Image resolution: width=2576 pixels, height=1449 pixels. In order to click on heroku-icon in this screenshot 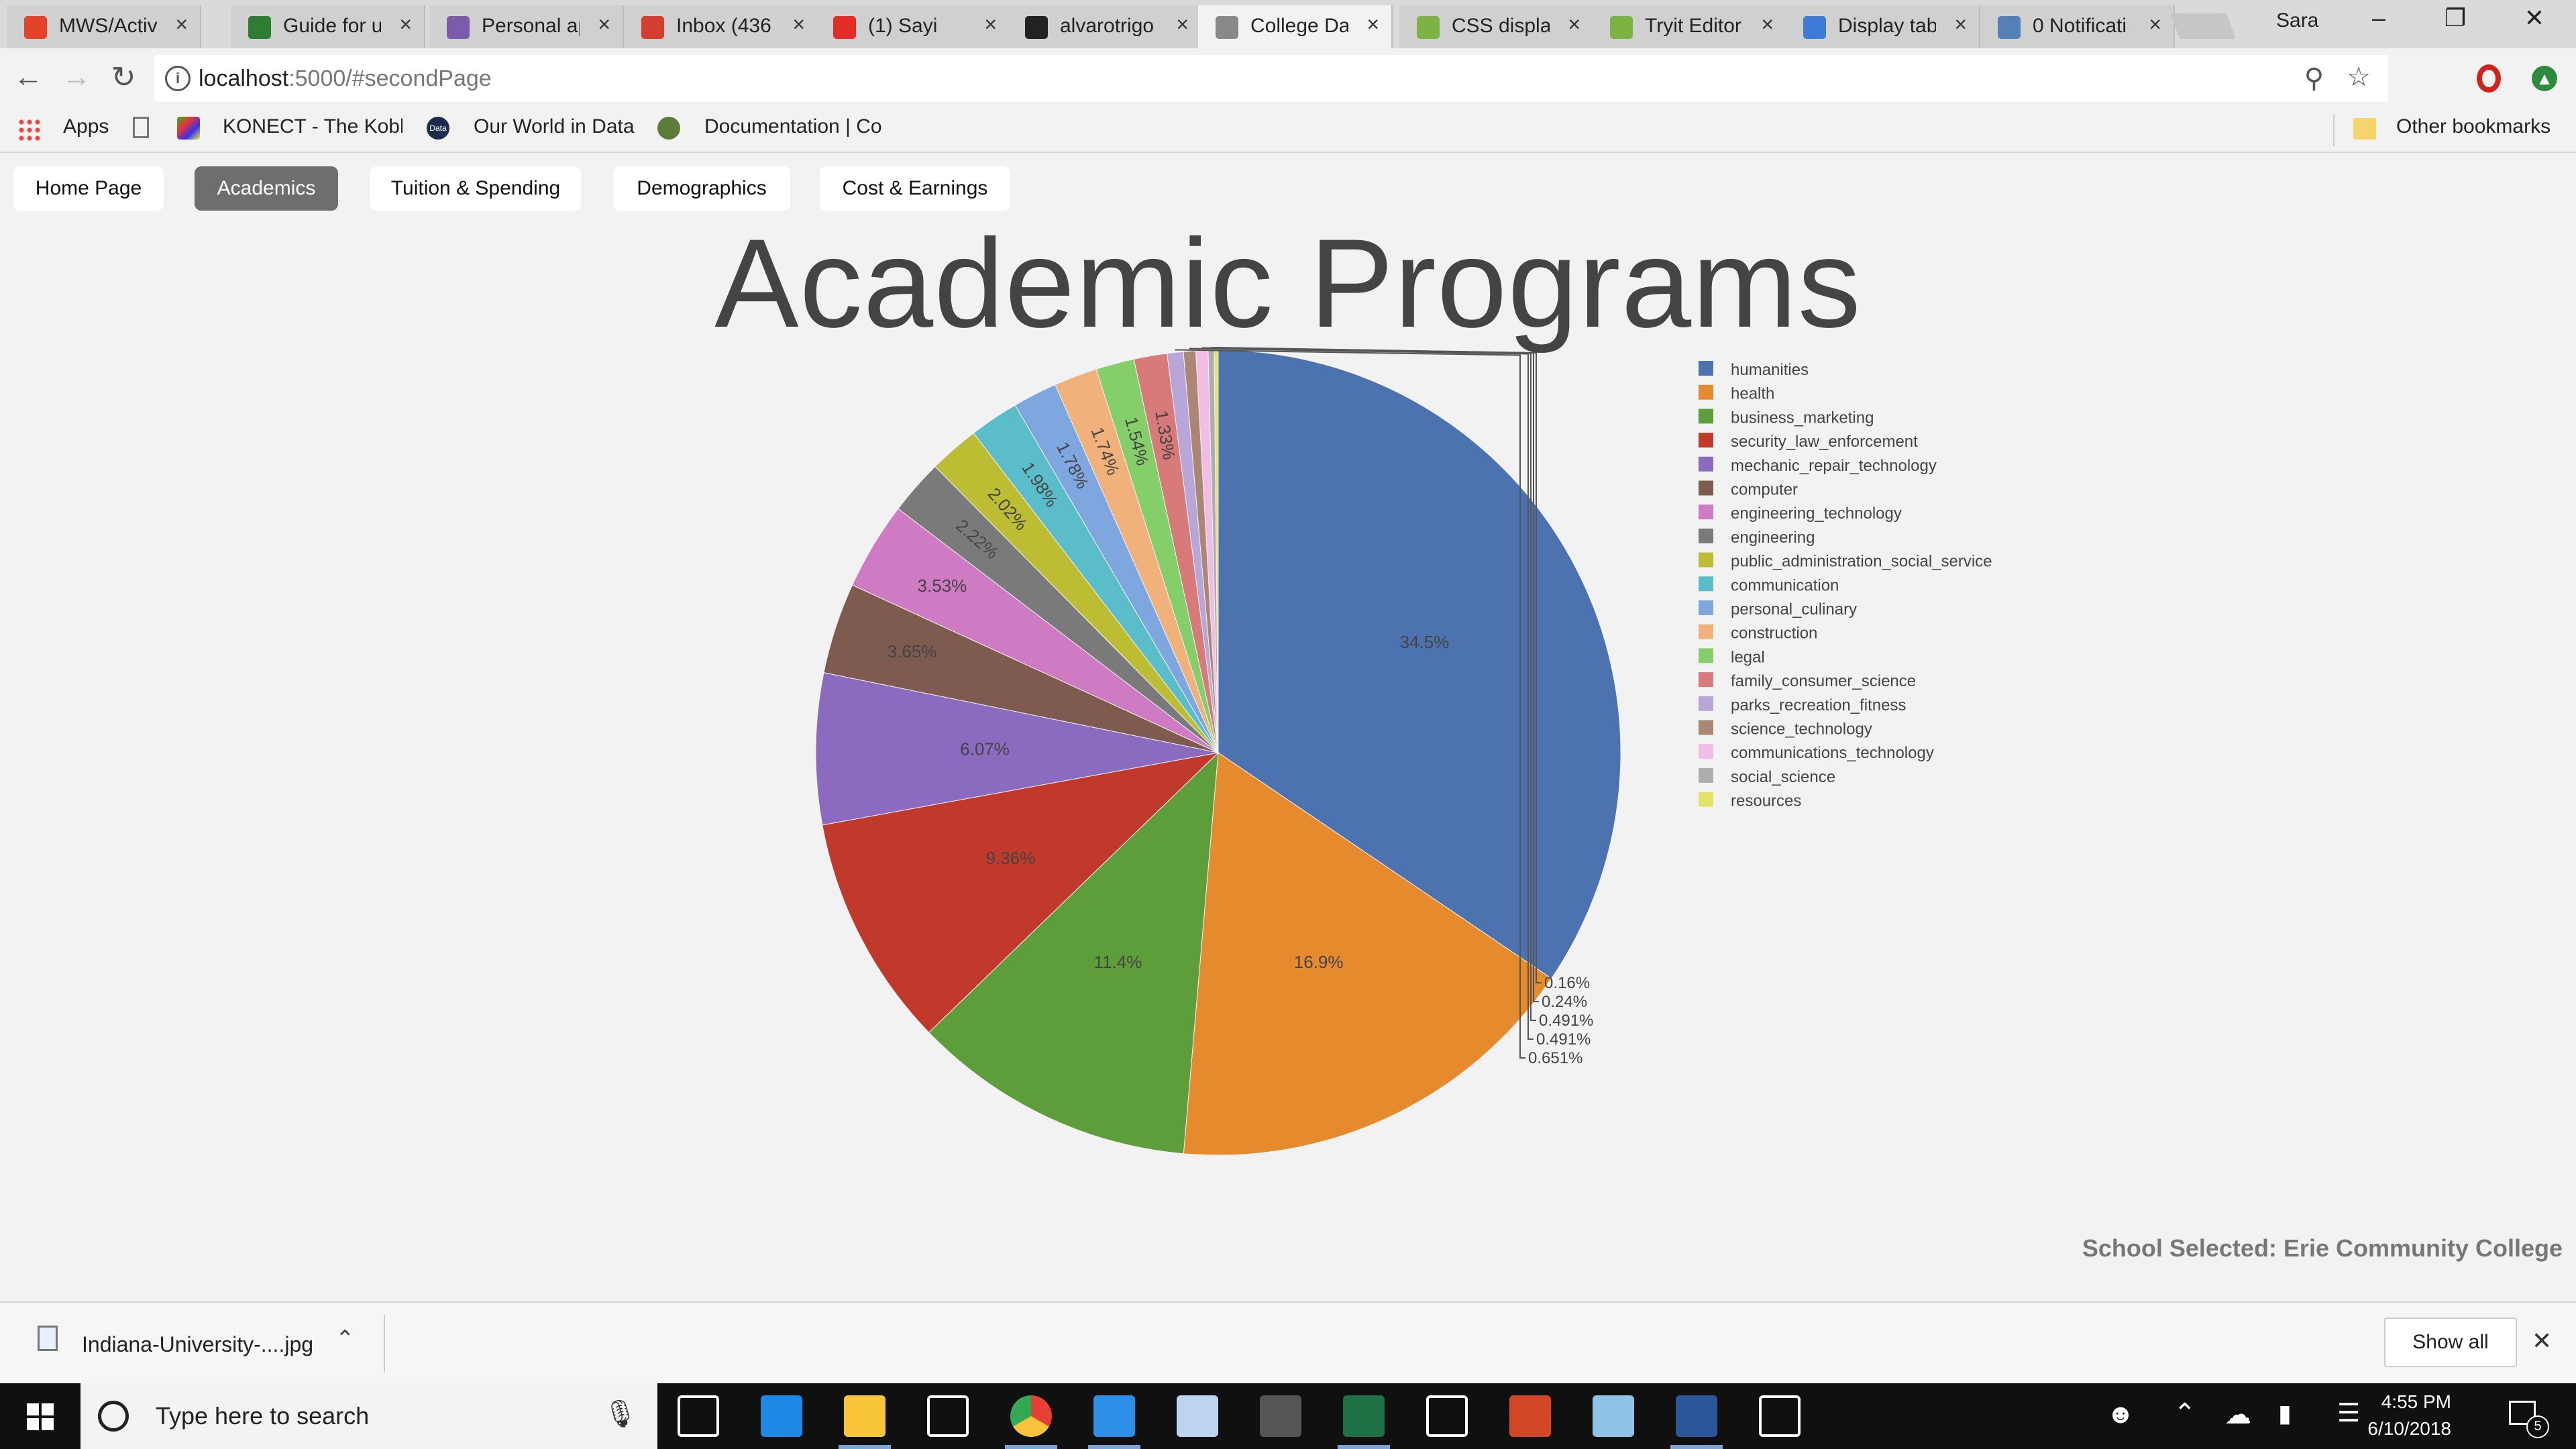, I will do `click(458, 27)`.